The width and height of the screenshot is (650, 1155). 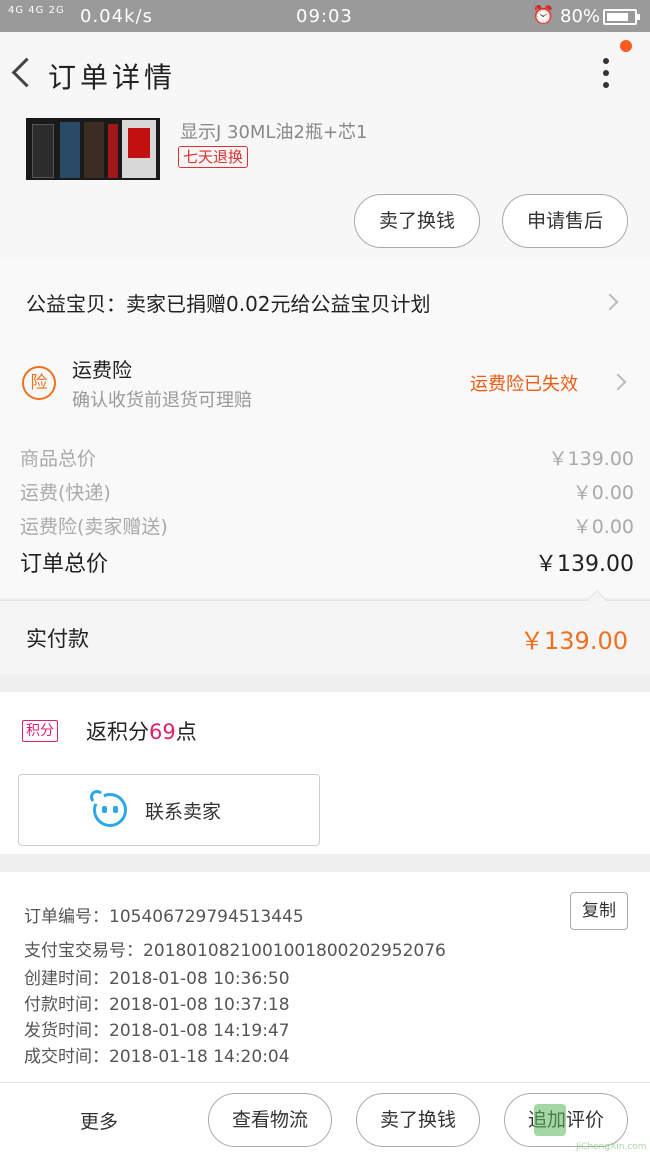 I want to click on order-total-label: 订单总价, so click(x=64, y=564).